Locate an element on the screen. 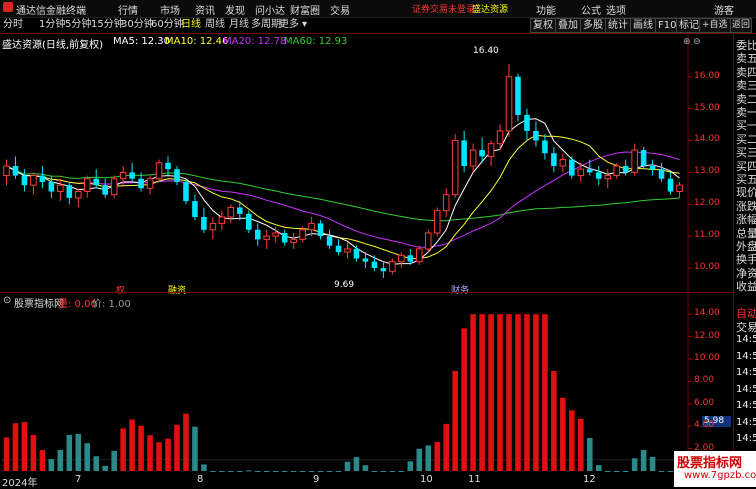 The image size is (756, 489). period-tab-weekly: 周线 is located at coordinates (215, 24).